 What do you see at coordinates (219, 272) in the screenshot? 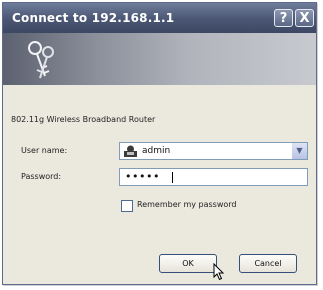
I see `mouse-cursor-icon` at bounding box center [219, 272].